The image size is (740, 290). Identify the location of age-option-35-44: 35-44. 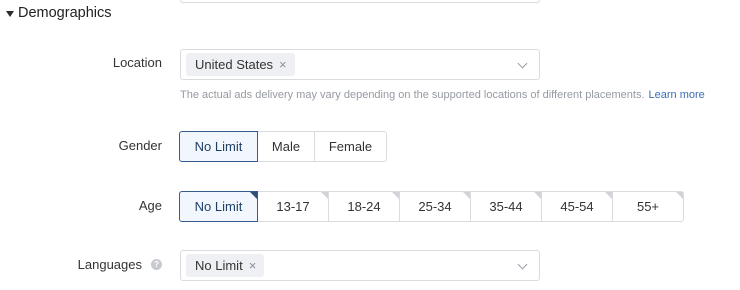
(506, 206).